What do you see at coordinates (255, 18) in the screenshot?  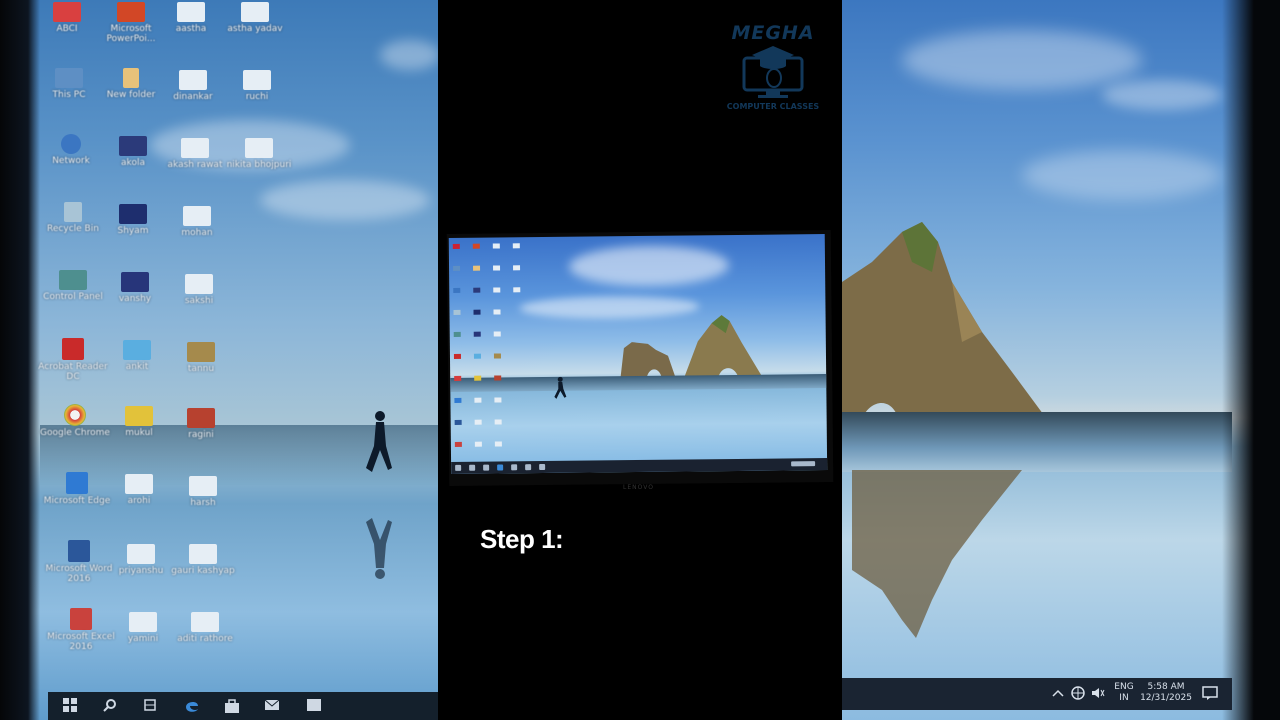 I see `desktop-icon: astha yadav` at bounding box center [255, 18].